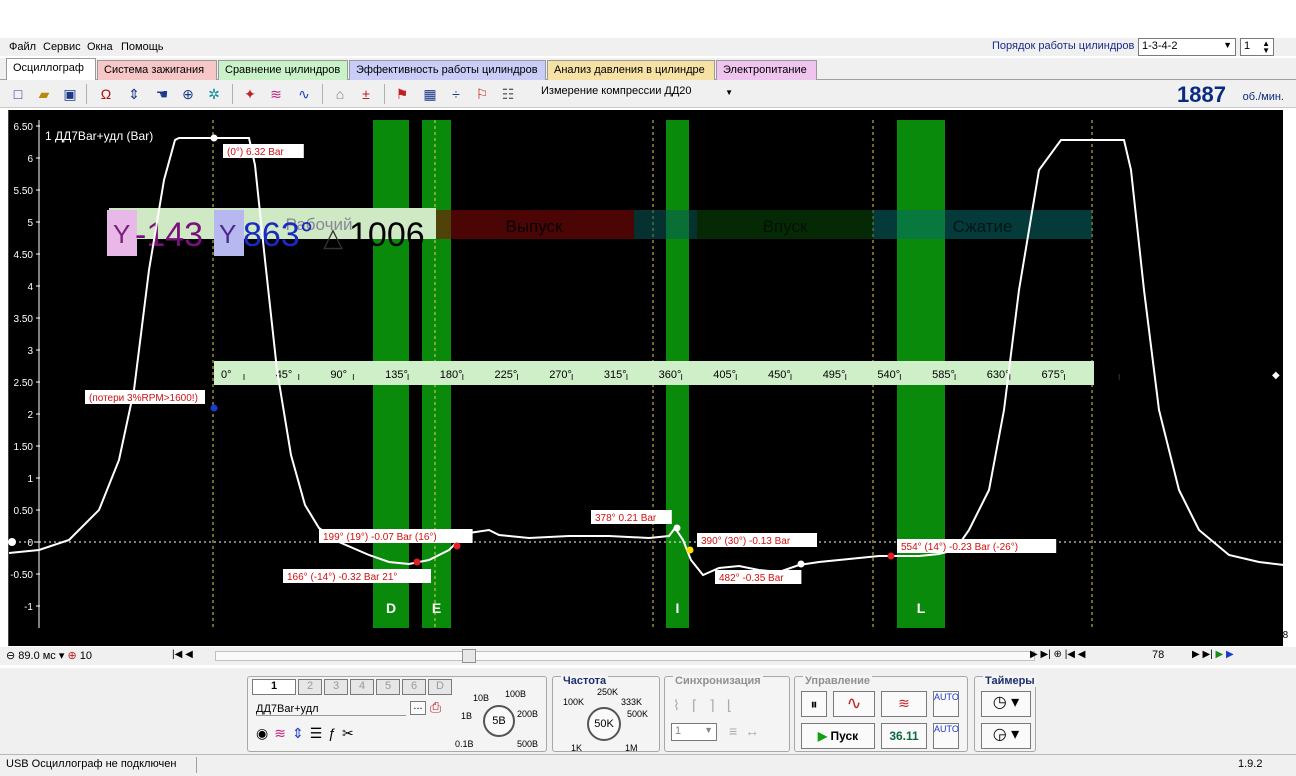 The width and height of the screenshot is (1296, 776). Describe the element at coordinates (12, 542) in the screenshot. I see `left-marker-icon` at that location.